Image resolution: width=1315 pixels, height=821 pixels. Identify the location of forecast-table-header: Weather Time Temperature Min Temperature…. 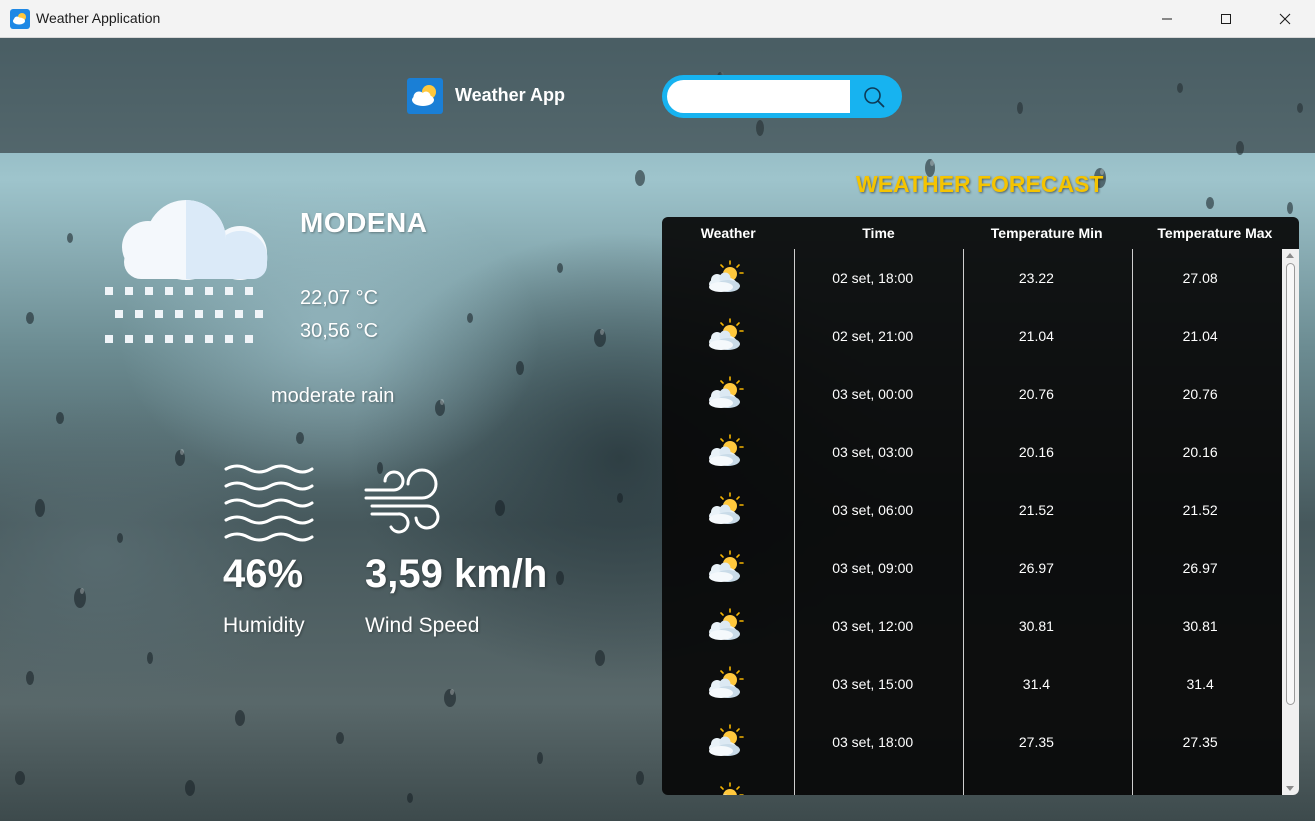
(980, 233).